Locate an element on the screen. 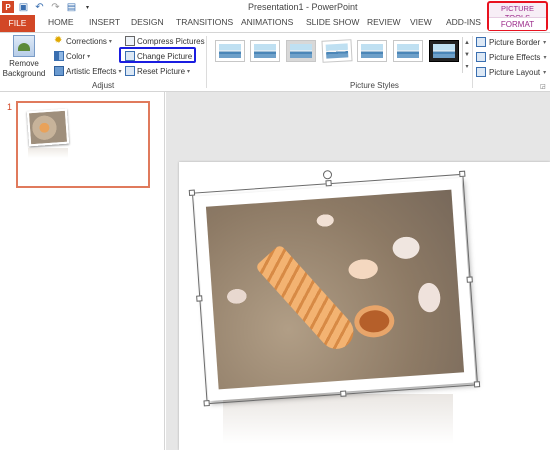  gallery-scroll: ▲ ▼ ▾ is located at coordinates (466, 55).